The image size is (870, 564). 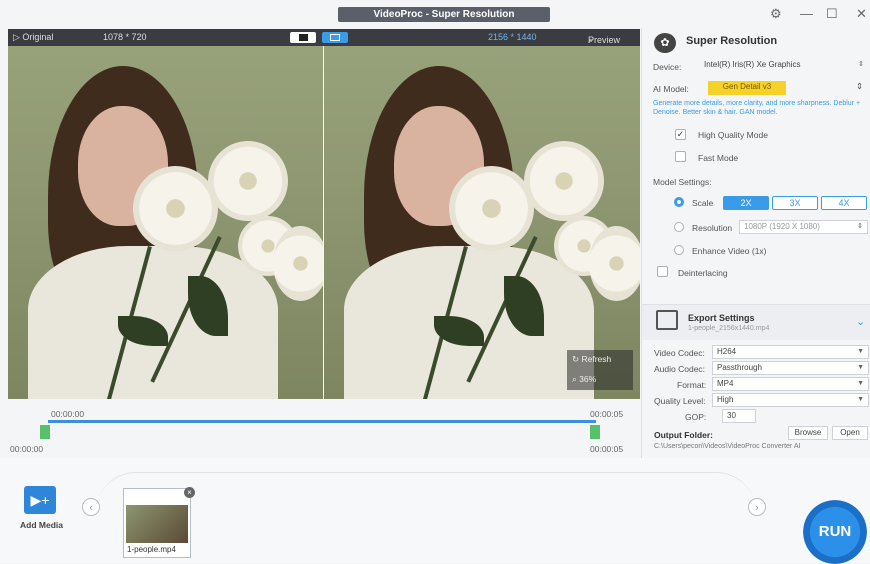 What do you see at coordinates (733, 135) in the screenshot?
I see `high-quality-label: High Quality Mode` at bounding box center [733, 135].